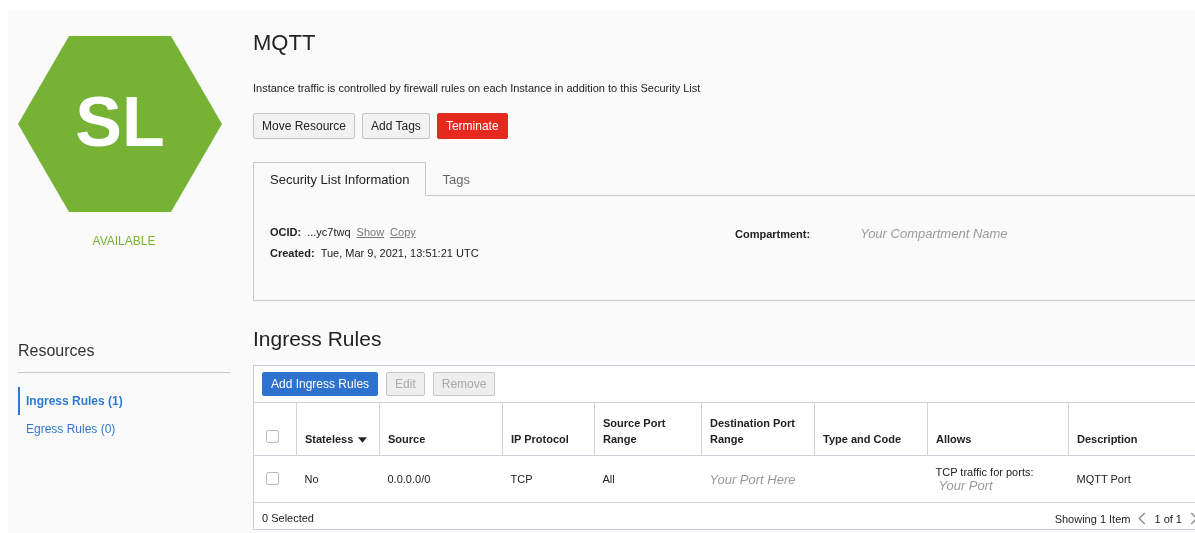 Image resolution: width=1195 pixels, height=533 pixels. I want to click on show-link: Show, so click(370, 232).